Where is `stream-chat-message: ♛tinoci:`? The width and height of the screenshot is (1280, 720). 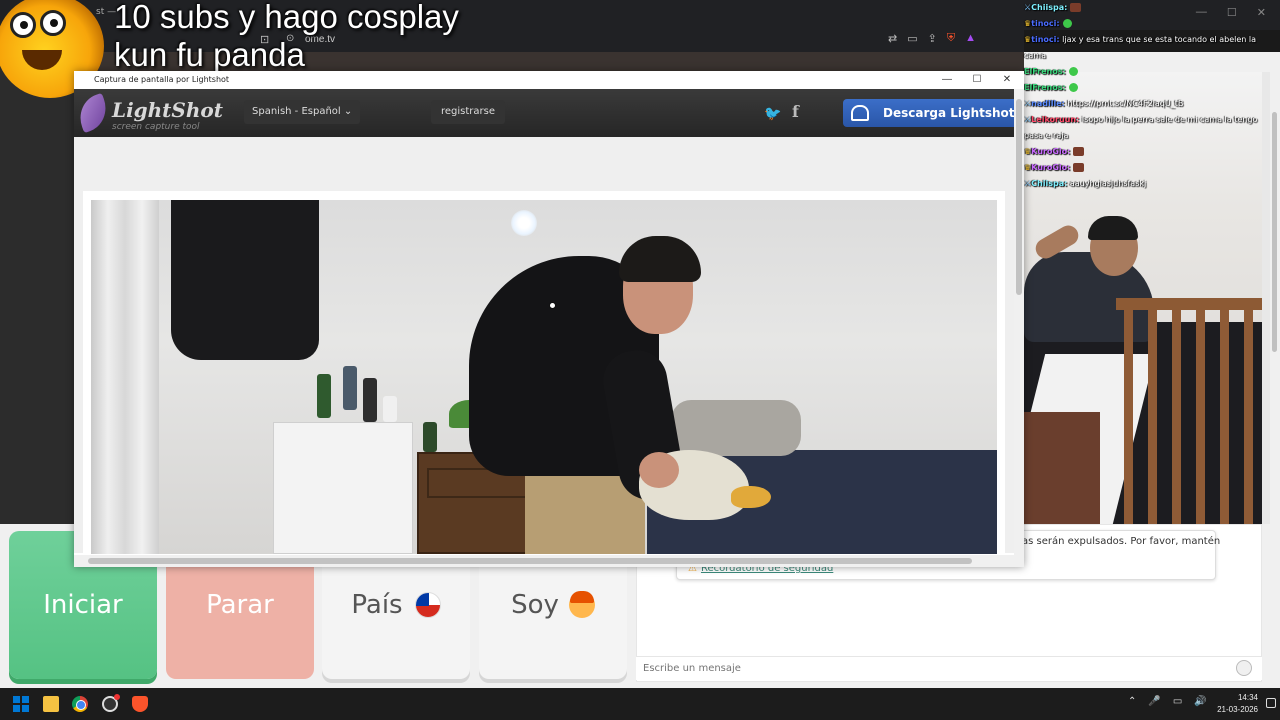 stream-chat-message: ♛tinoci: is located at coordinates (1147, 24).